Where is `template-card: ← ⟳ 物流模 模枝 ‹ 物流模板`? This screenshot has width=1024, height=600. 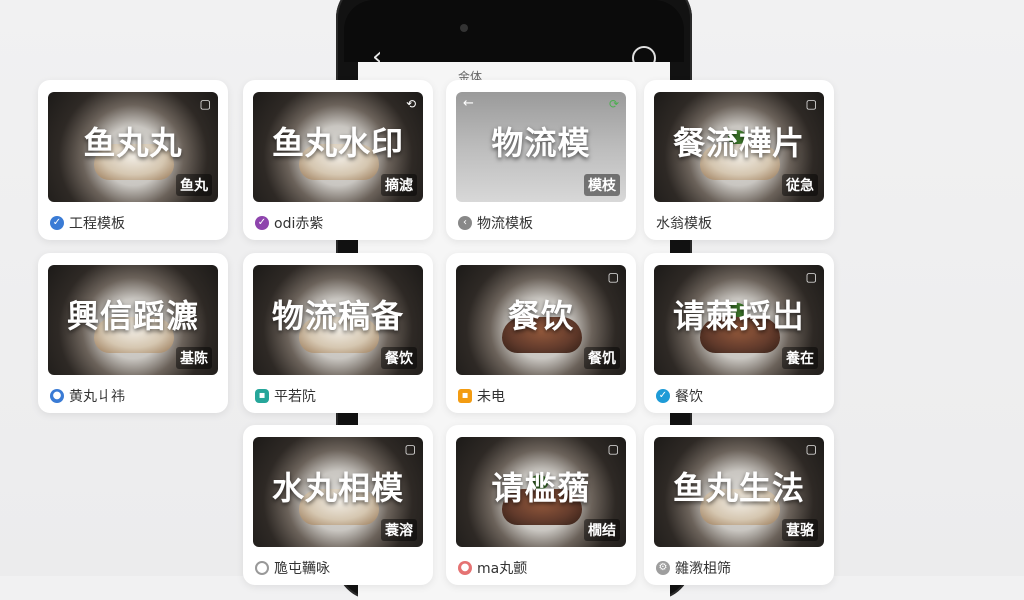 template-card: ← ⟳ 物流模 模枝 ‹ 物流模板 is located at coordinates (541, 160).